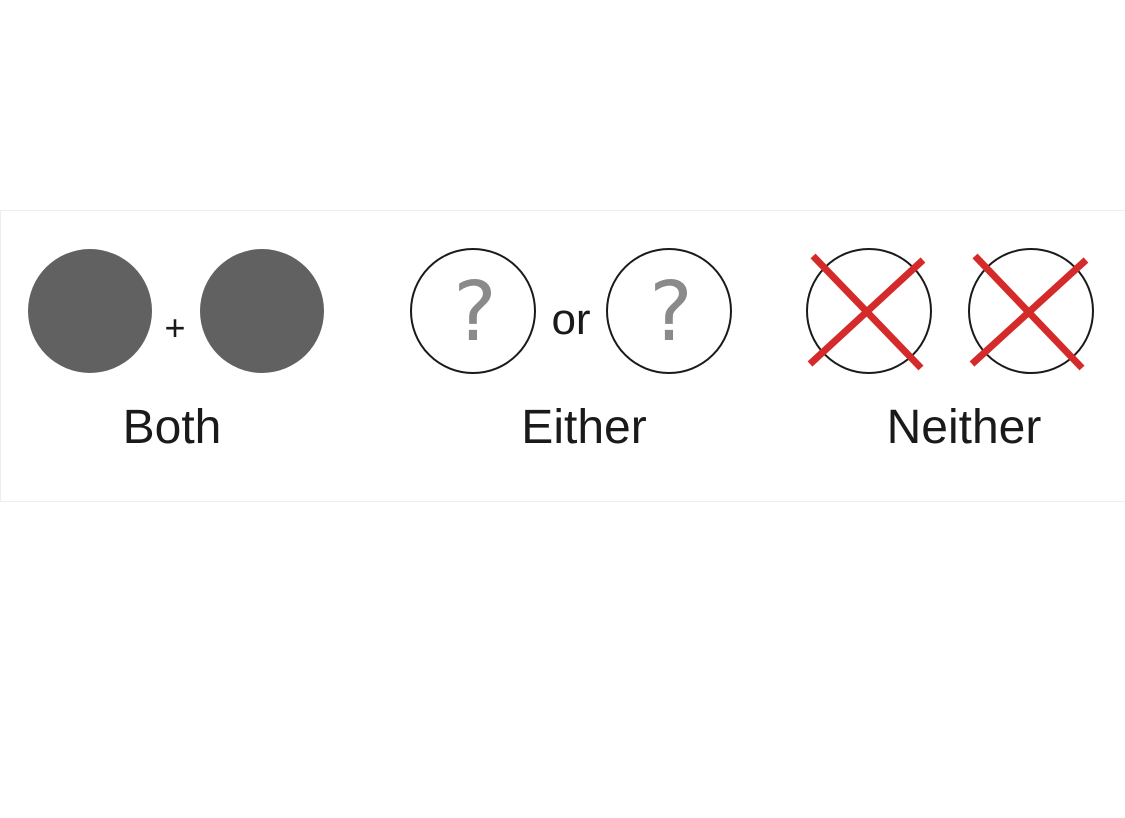 The height and width of the screenshot is (818, 1125). I want to click on filled-circle-right, so click(262, 311).